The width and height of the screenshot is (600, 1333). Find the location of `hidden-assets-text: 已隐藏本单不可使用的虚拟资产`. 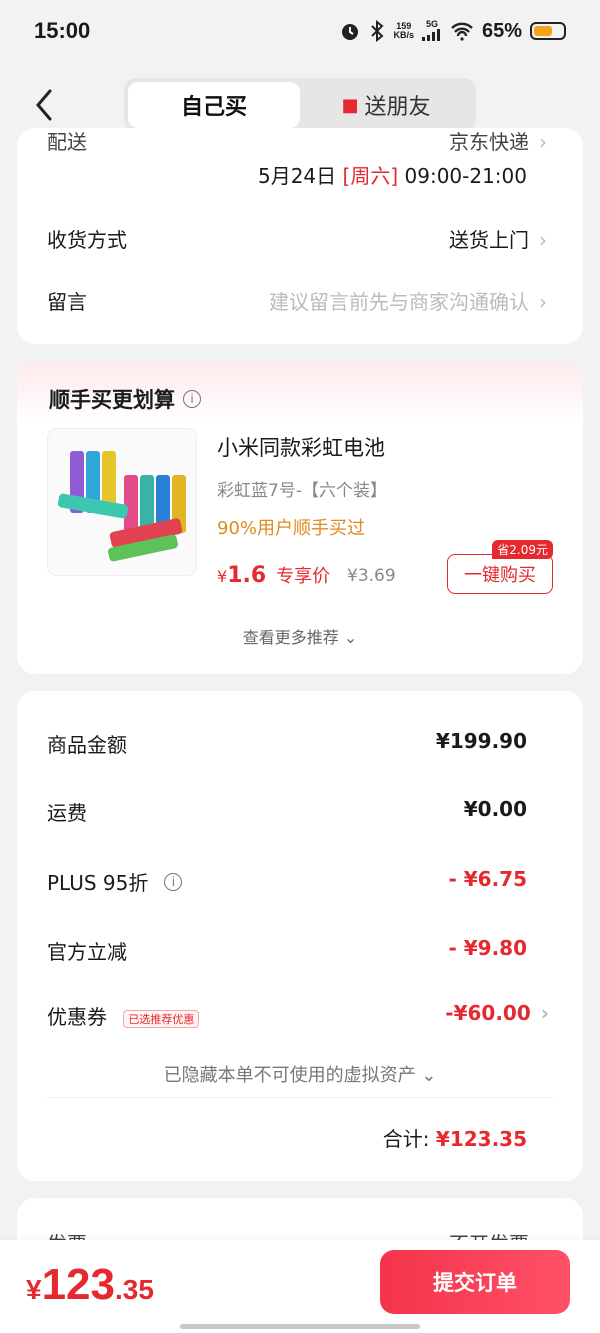

hidden-assets-text: 已隐藏本单不可使用的虚拟资产 is located at coordinates (289, 1075).